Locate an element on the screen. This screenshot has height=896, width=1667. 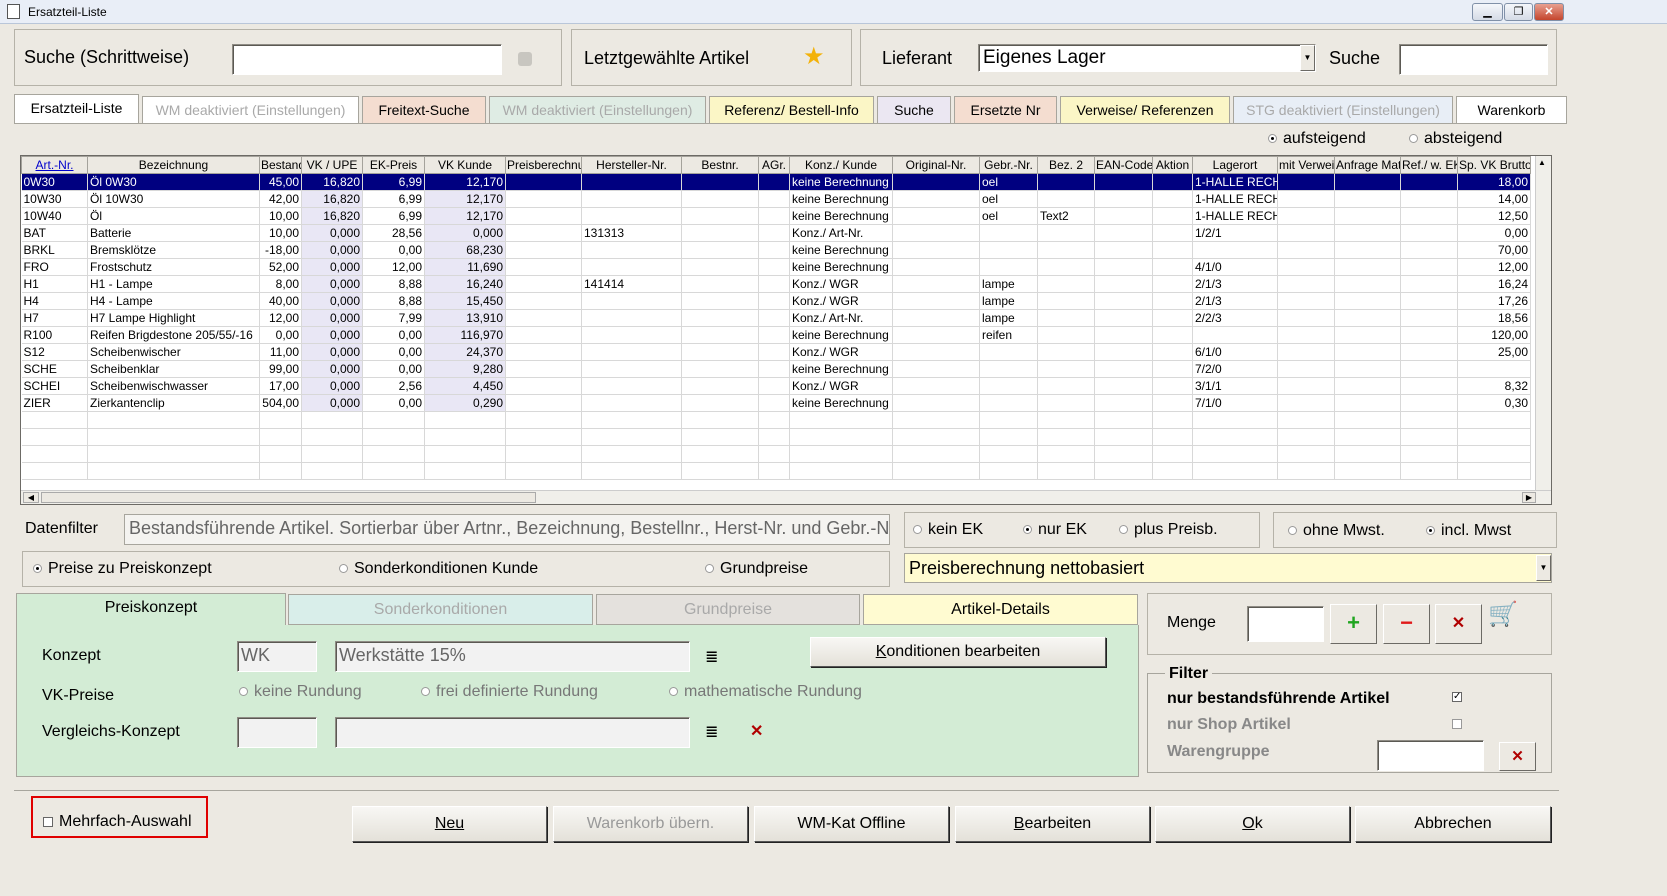
column-header: Sp. VK Brutto is located at coordinates (1494, 165).